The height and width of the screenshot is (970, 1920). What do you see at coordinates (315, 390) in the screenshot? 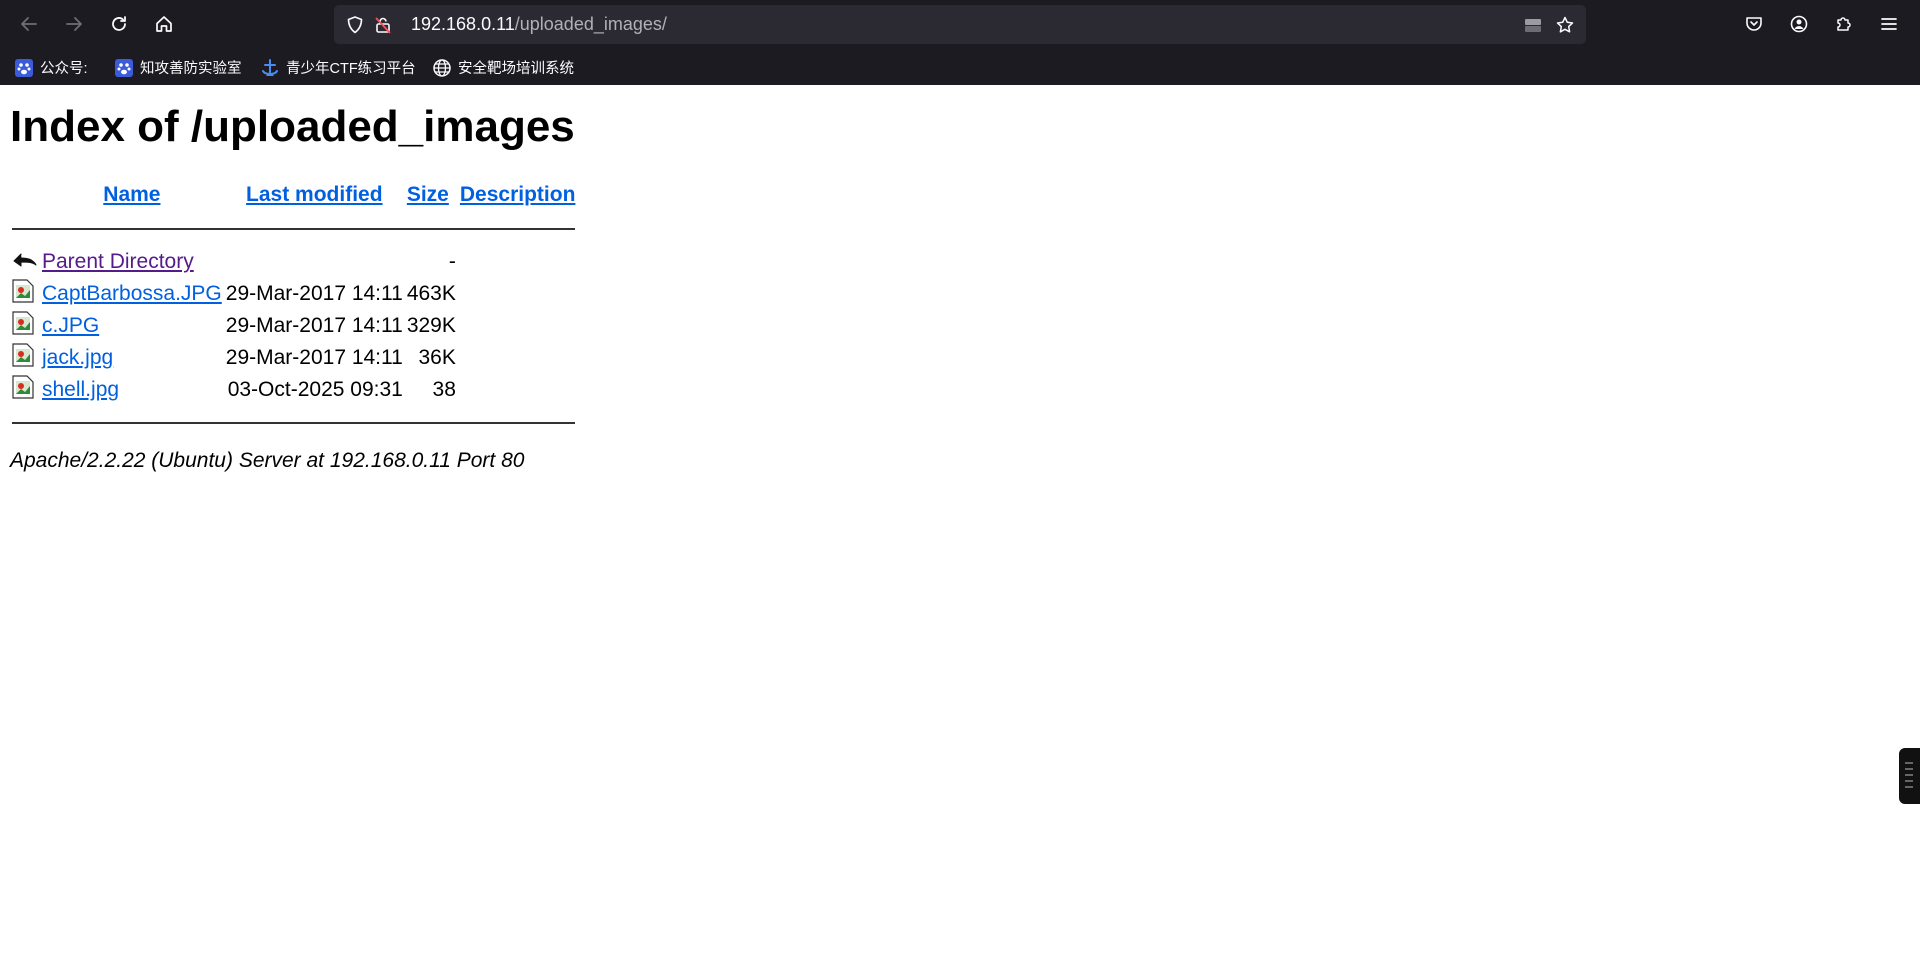
I see `row-modified-cell: 03-Oct-2025 09:31` at bounding box center [315, 390].